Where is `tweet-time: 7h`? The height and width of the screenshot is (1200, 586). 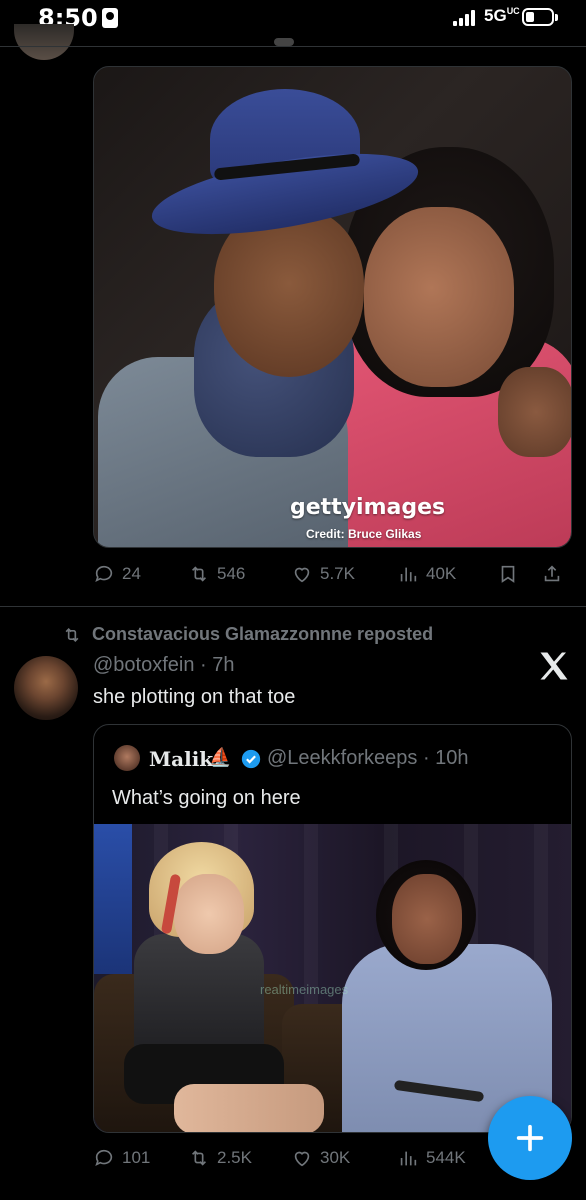
tweet-time: 7h is located at coordinates (223, 665).